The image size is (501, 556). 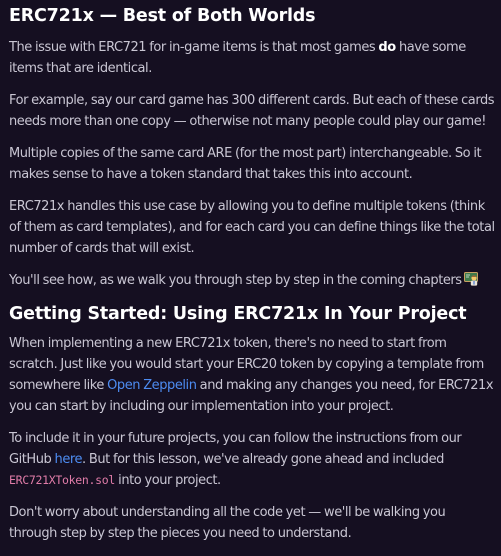 I want to click on section-title-erc721x: ERC721x — Best of Both Worlds, so click(x=162, y=16).